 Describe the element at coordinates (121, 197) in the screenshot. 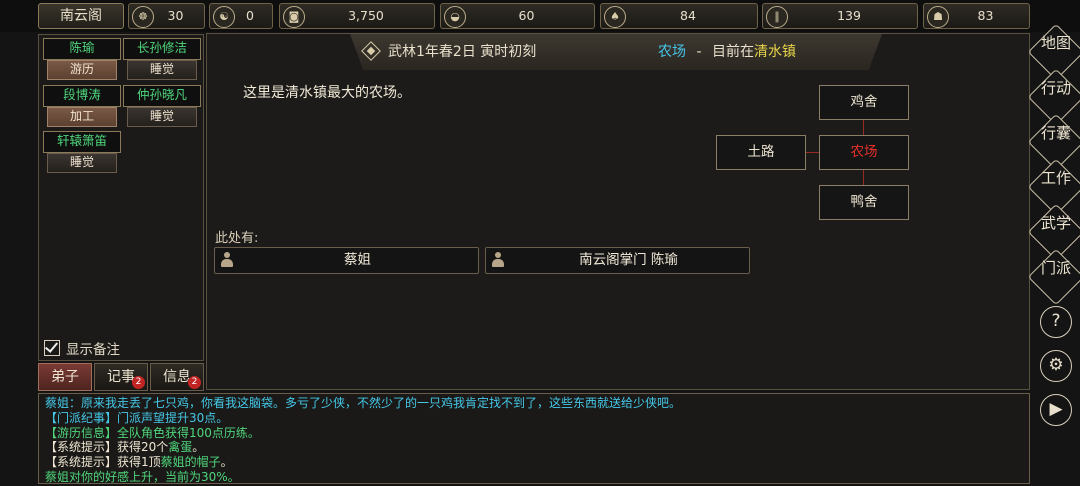

I see `disciple-panel` at that location.